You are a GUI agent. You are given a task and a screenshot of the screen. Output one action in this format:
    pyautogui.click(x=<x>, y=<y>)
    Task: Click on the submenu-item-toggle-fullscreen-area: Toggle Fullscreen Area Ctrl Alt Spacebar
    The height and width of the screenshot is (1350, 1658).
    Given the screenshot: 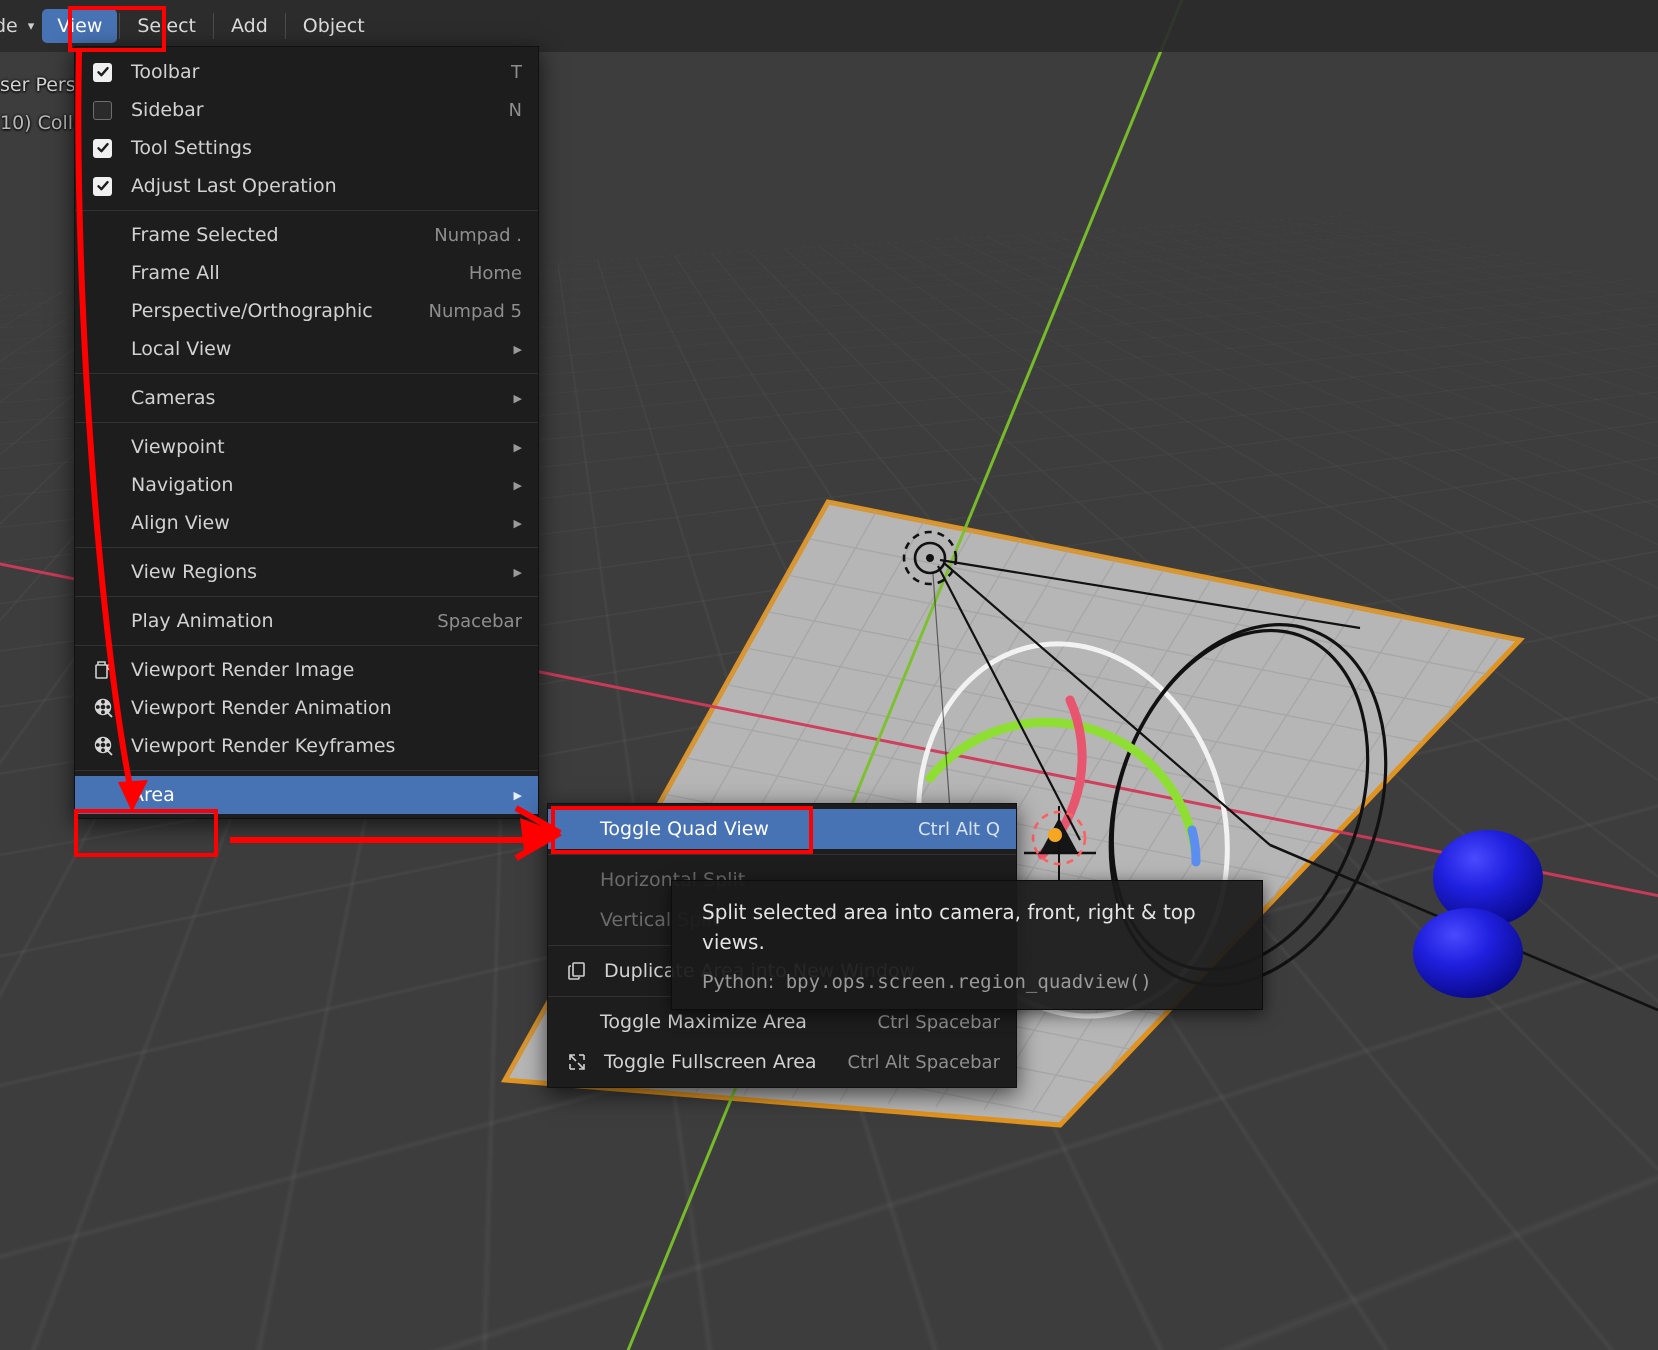 What is the action you would take?
    pyautogui.click(x=782, y=1062)
    